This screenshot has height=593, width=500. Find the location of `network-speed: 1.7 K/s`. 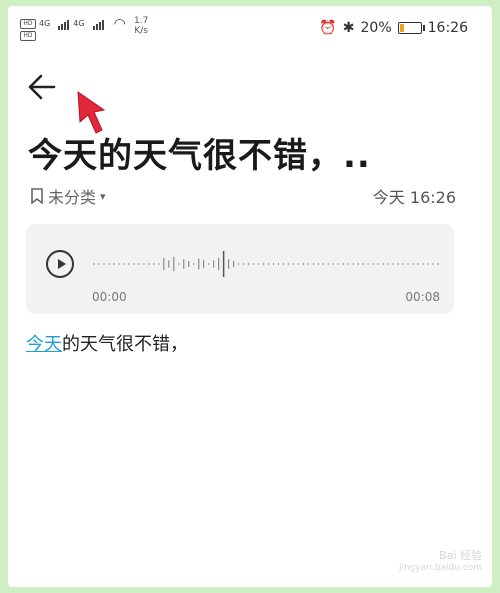

network-speed: 1.7 K/s is located at coordinates (141, 26).